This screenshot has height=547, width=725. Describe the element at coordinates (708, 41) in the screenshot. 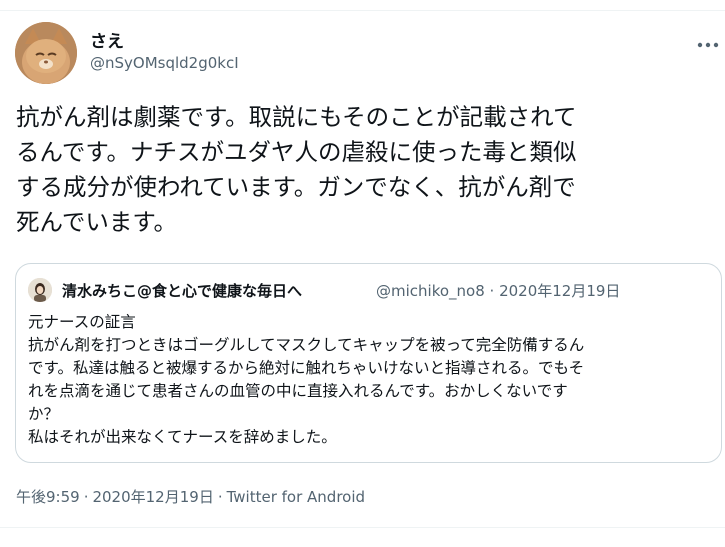

I see `more-horizontal-icon` at that location.